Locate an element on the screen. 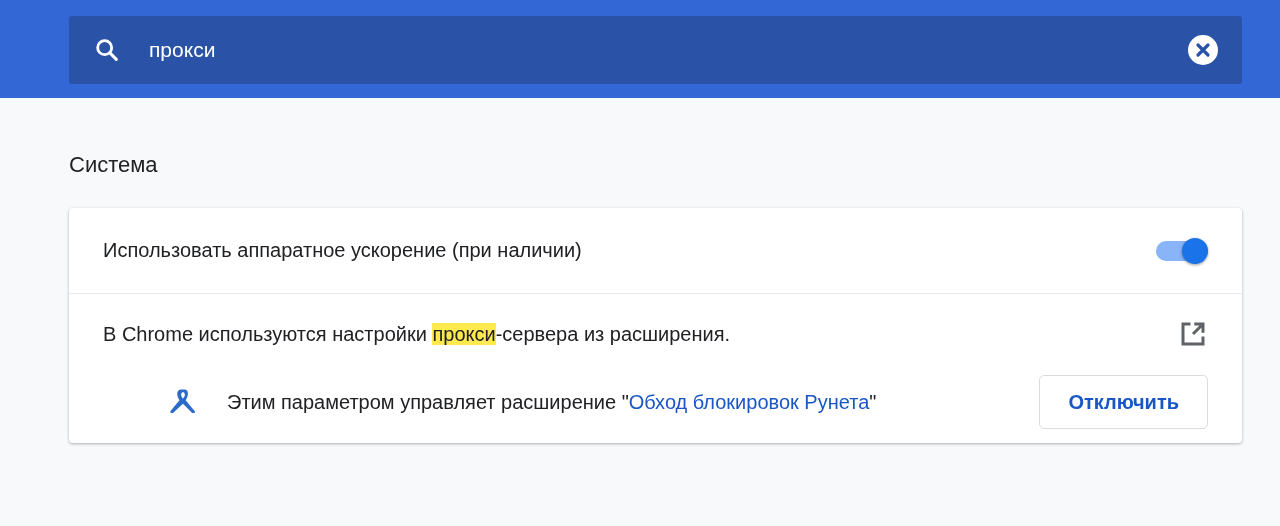 The image size is (1280, 526). extension-link: Обход блокировок Рунета is located at coordinates (749, 401).